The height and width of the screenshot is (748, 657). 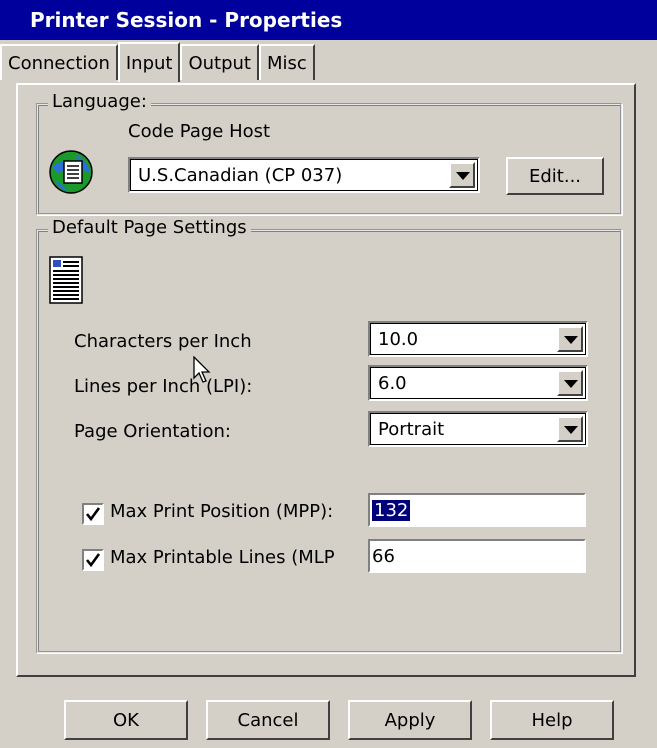 I want to click on tab-misc: Misc, so click(x=287, y=62).